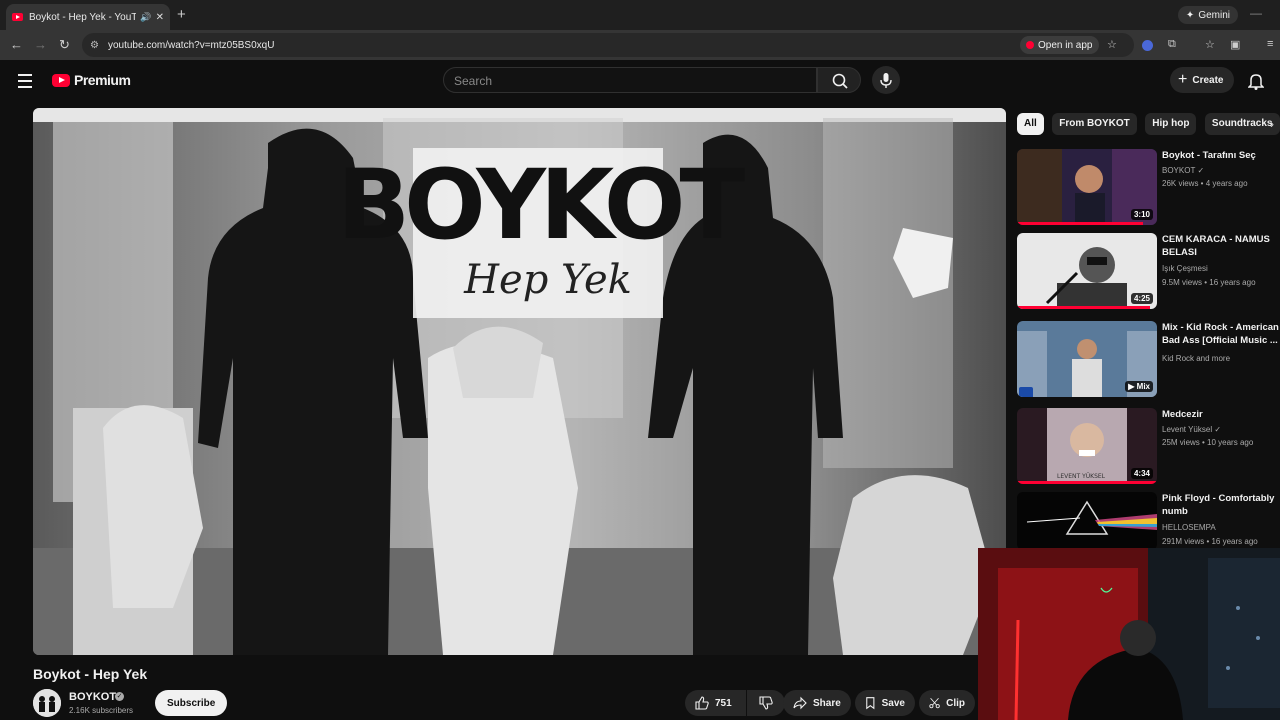 The width and height of the screenshot is (1280, 720). What do you see at coordinates (83, 17) in the screenshot?
I see `tab-title: Boykot - Hep Yek - YouTube` at bounding box center [83, 17].